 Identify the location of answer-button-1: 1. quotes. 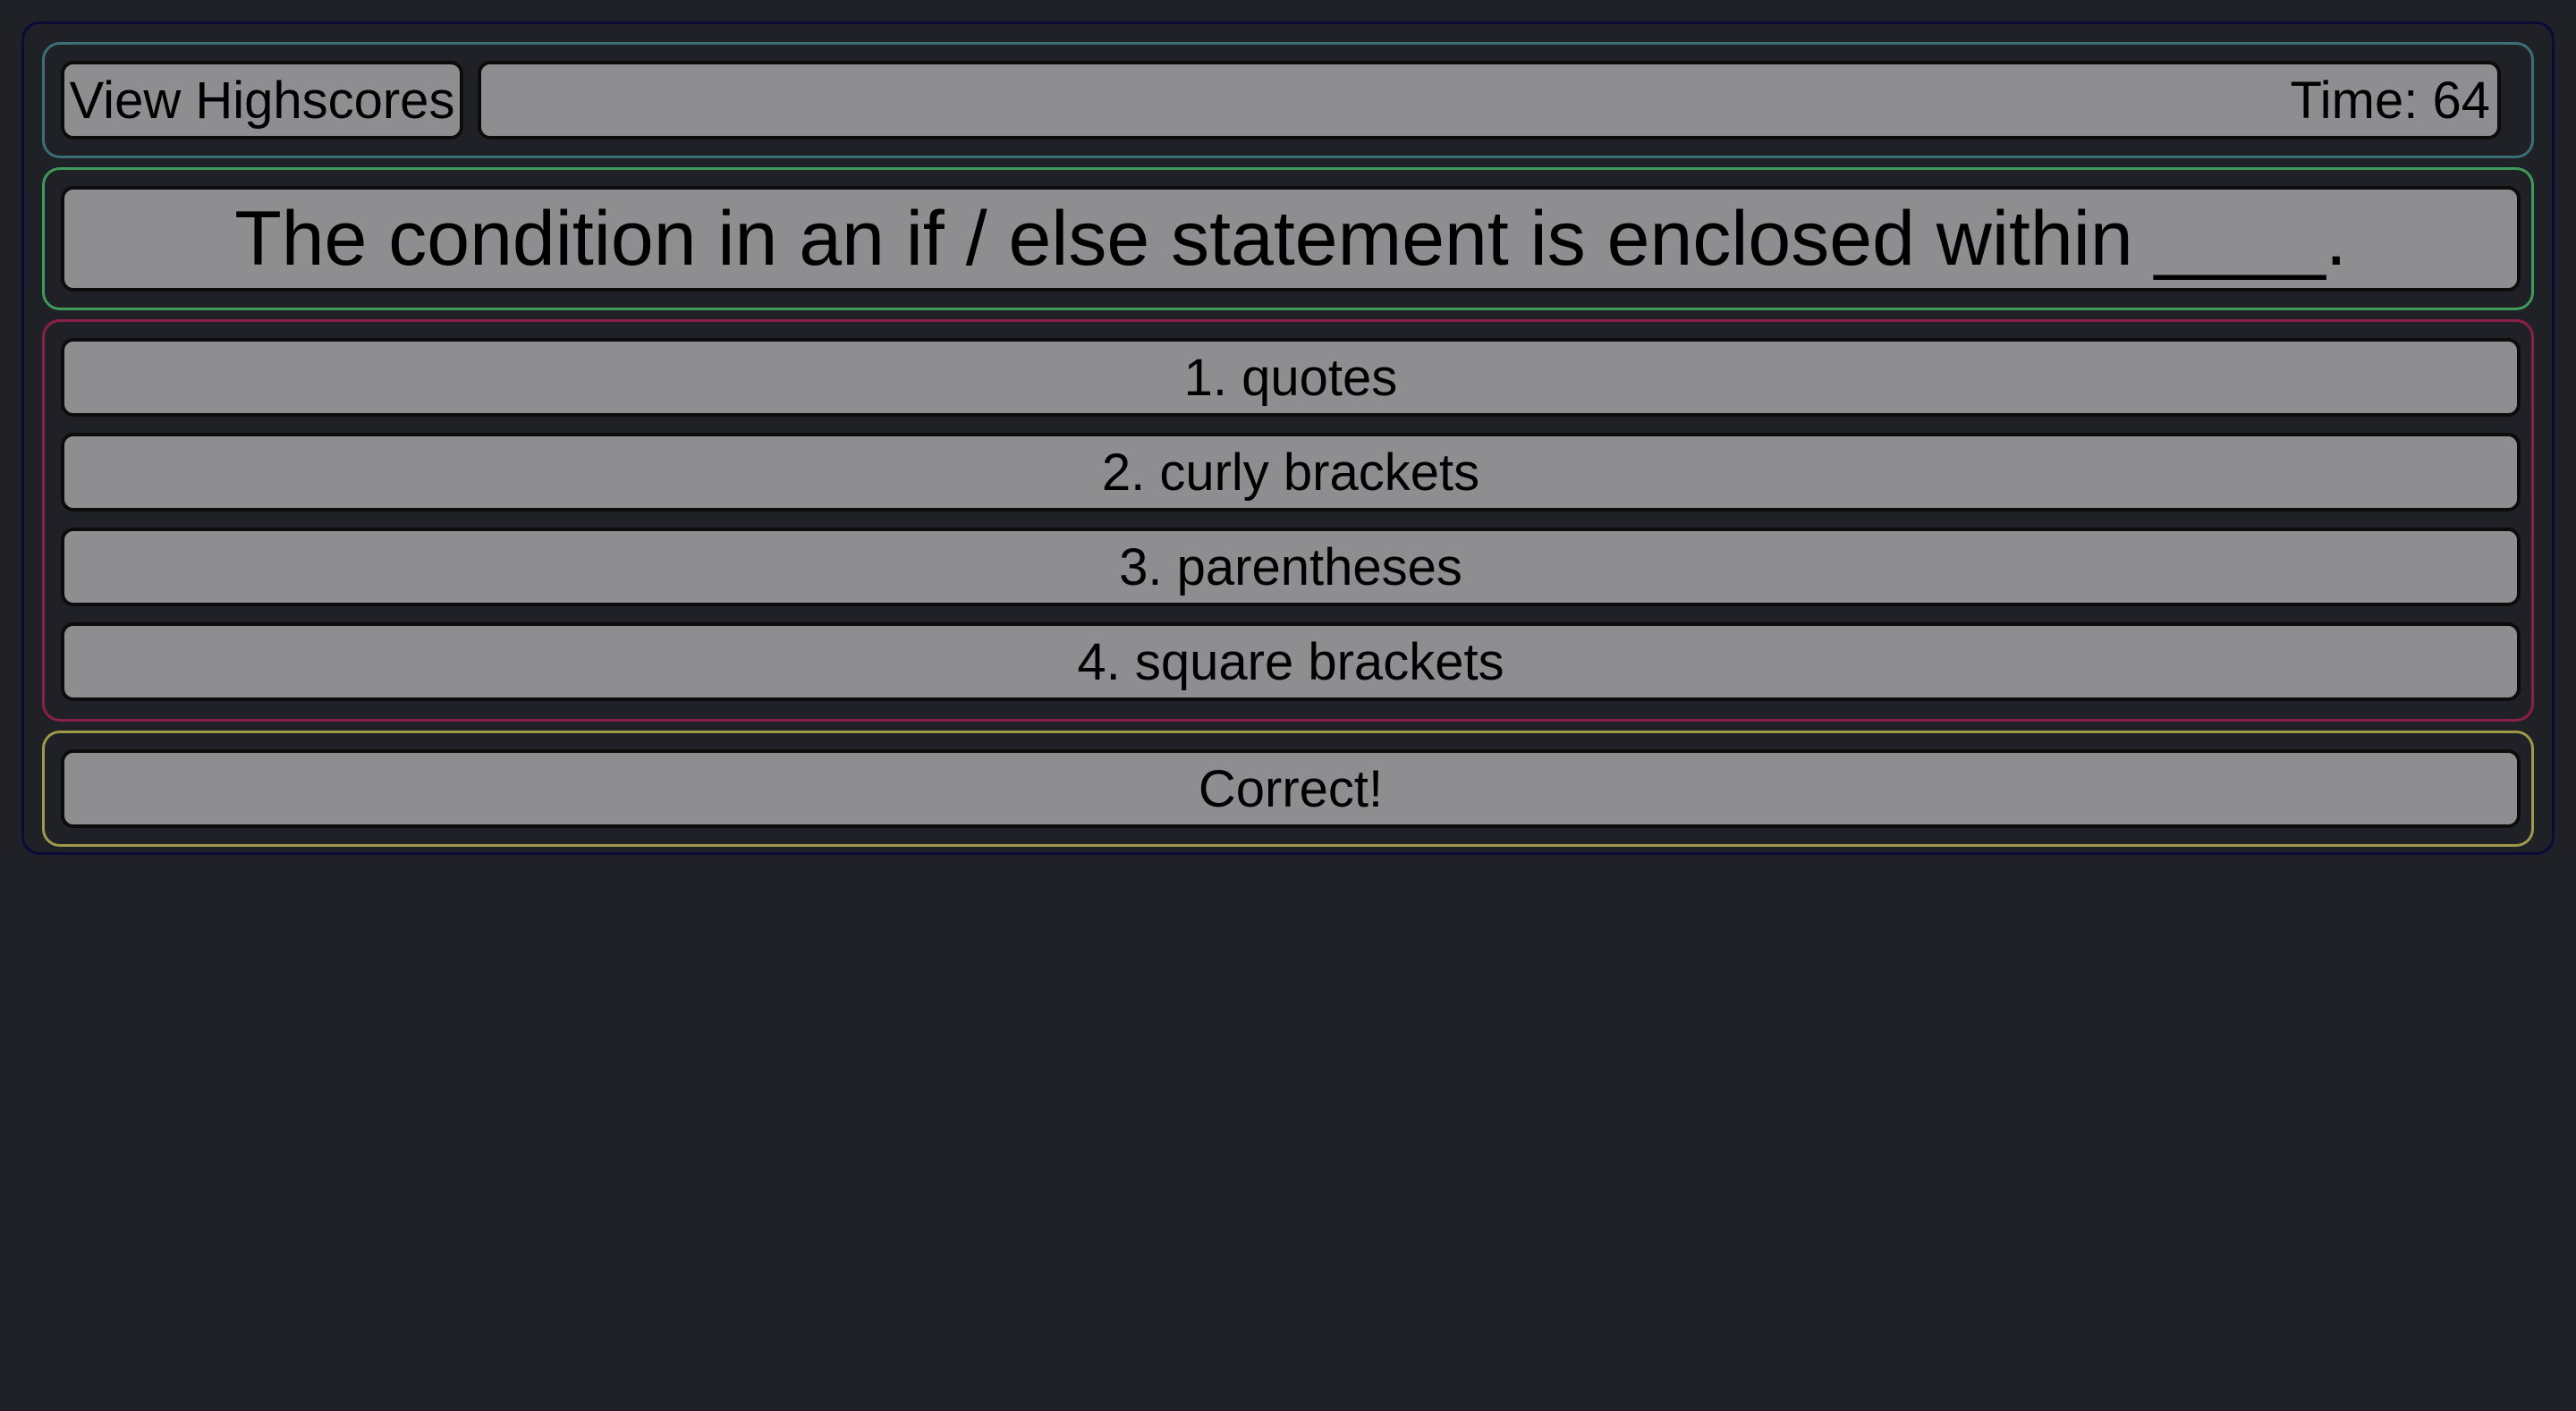
(1291, 377).